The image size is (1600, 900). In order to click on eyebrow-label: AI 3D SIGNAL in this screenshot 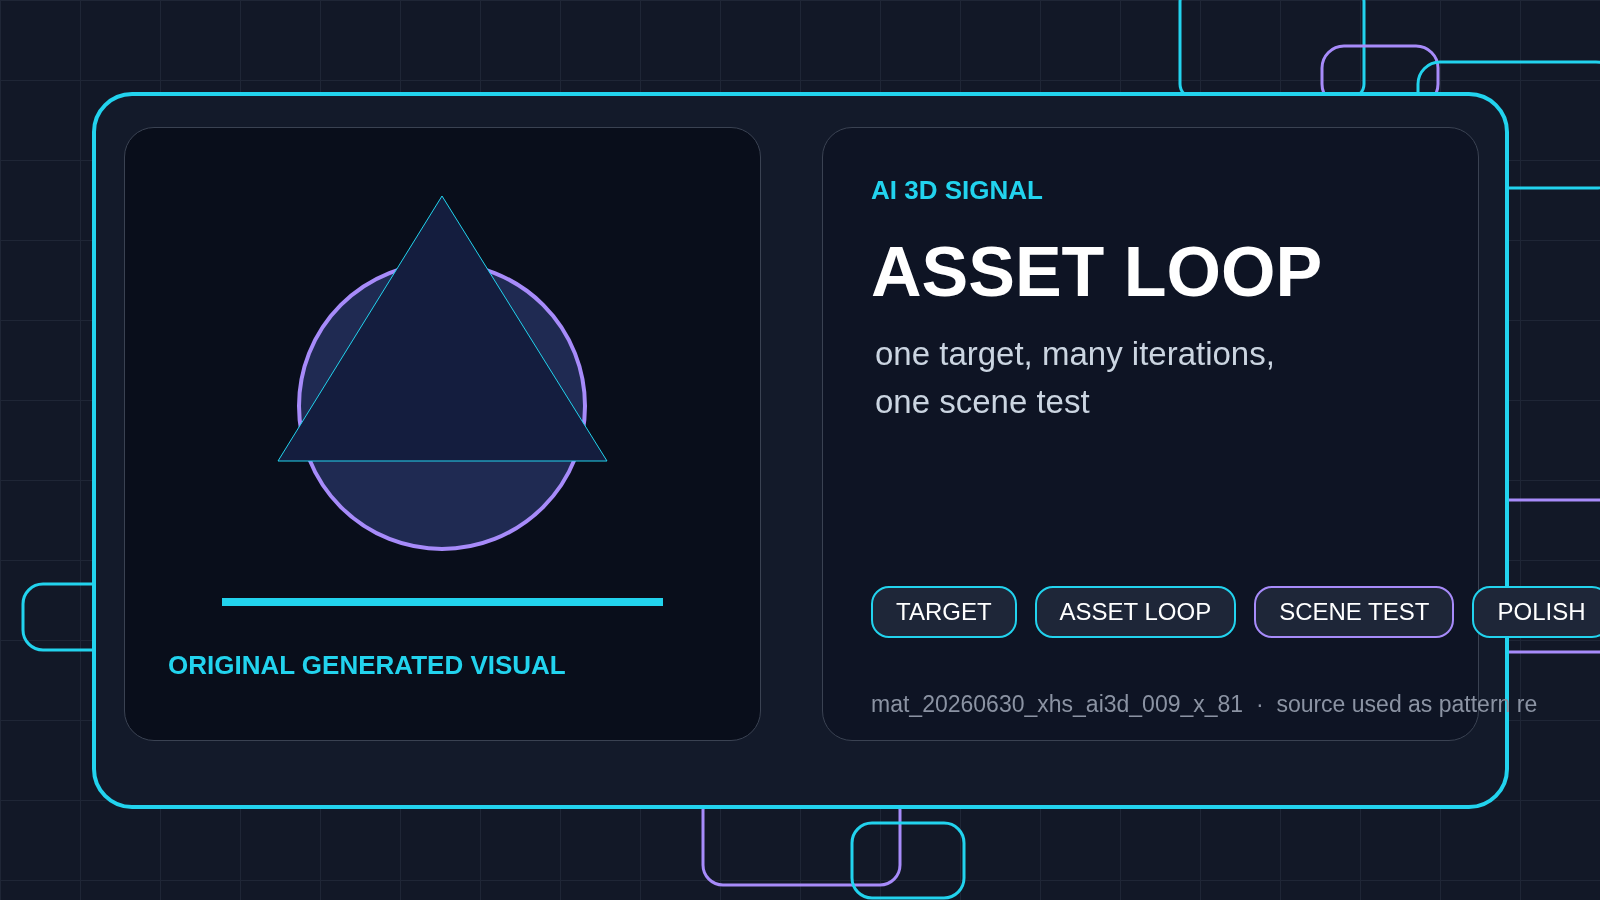, I will do `click(957, 190)`.